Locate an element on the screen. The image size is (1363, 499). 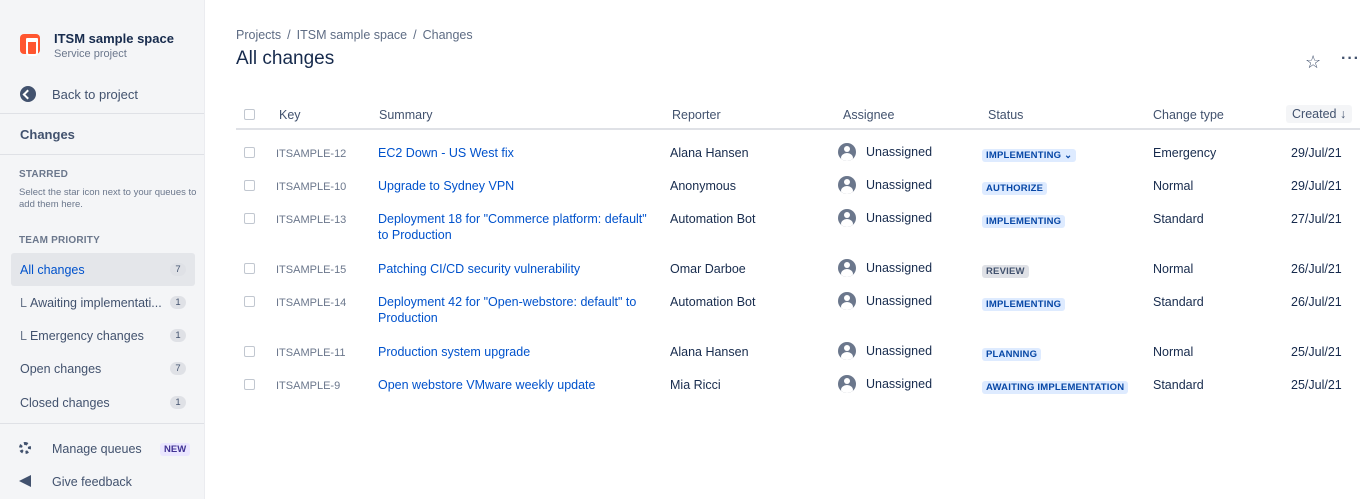
column-summary: Summary is located at coordinates (405, 115).